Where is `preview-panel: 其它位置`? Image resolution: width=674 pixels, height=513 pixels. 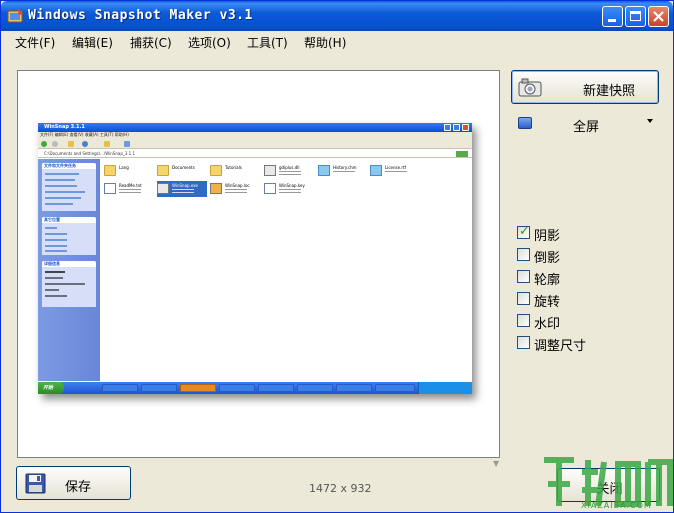
preview-panel: 其它位置 is located at coordinates (69, 236).